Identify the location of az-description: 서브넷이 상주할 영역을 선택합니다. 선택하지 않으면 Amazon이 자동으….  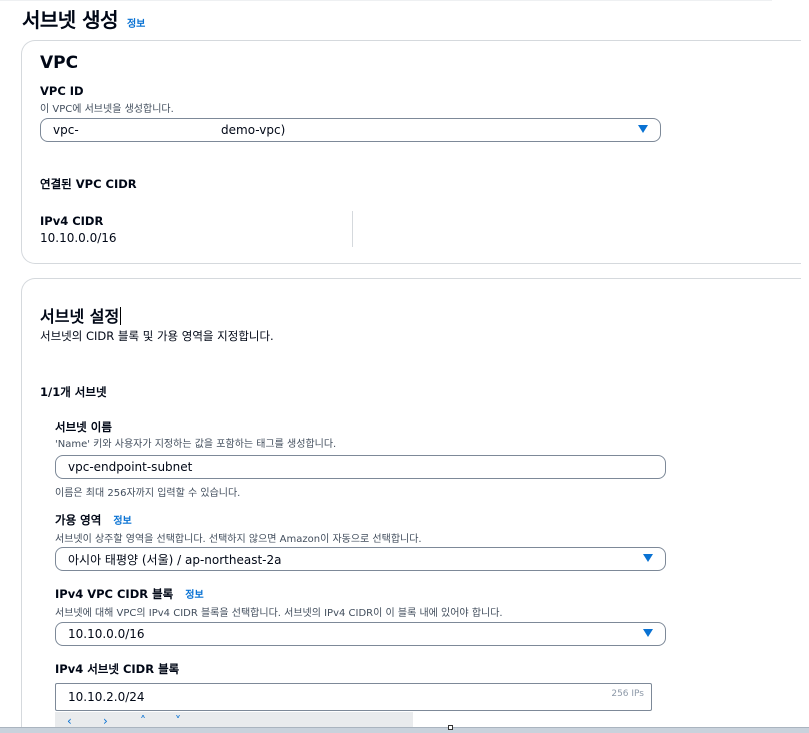
(238, 539).